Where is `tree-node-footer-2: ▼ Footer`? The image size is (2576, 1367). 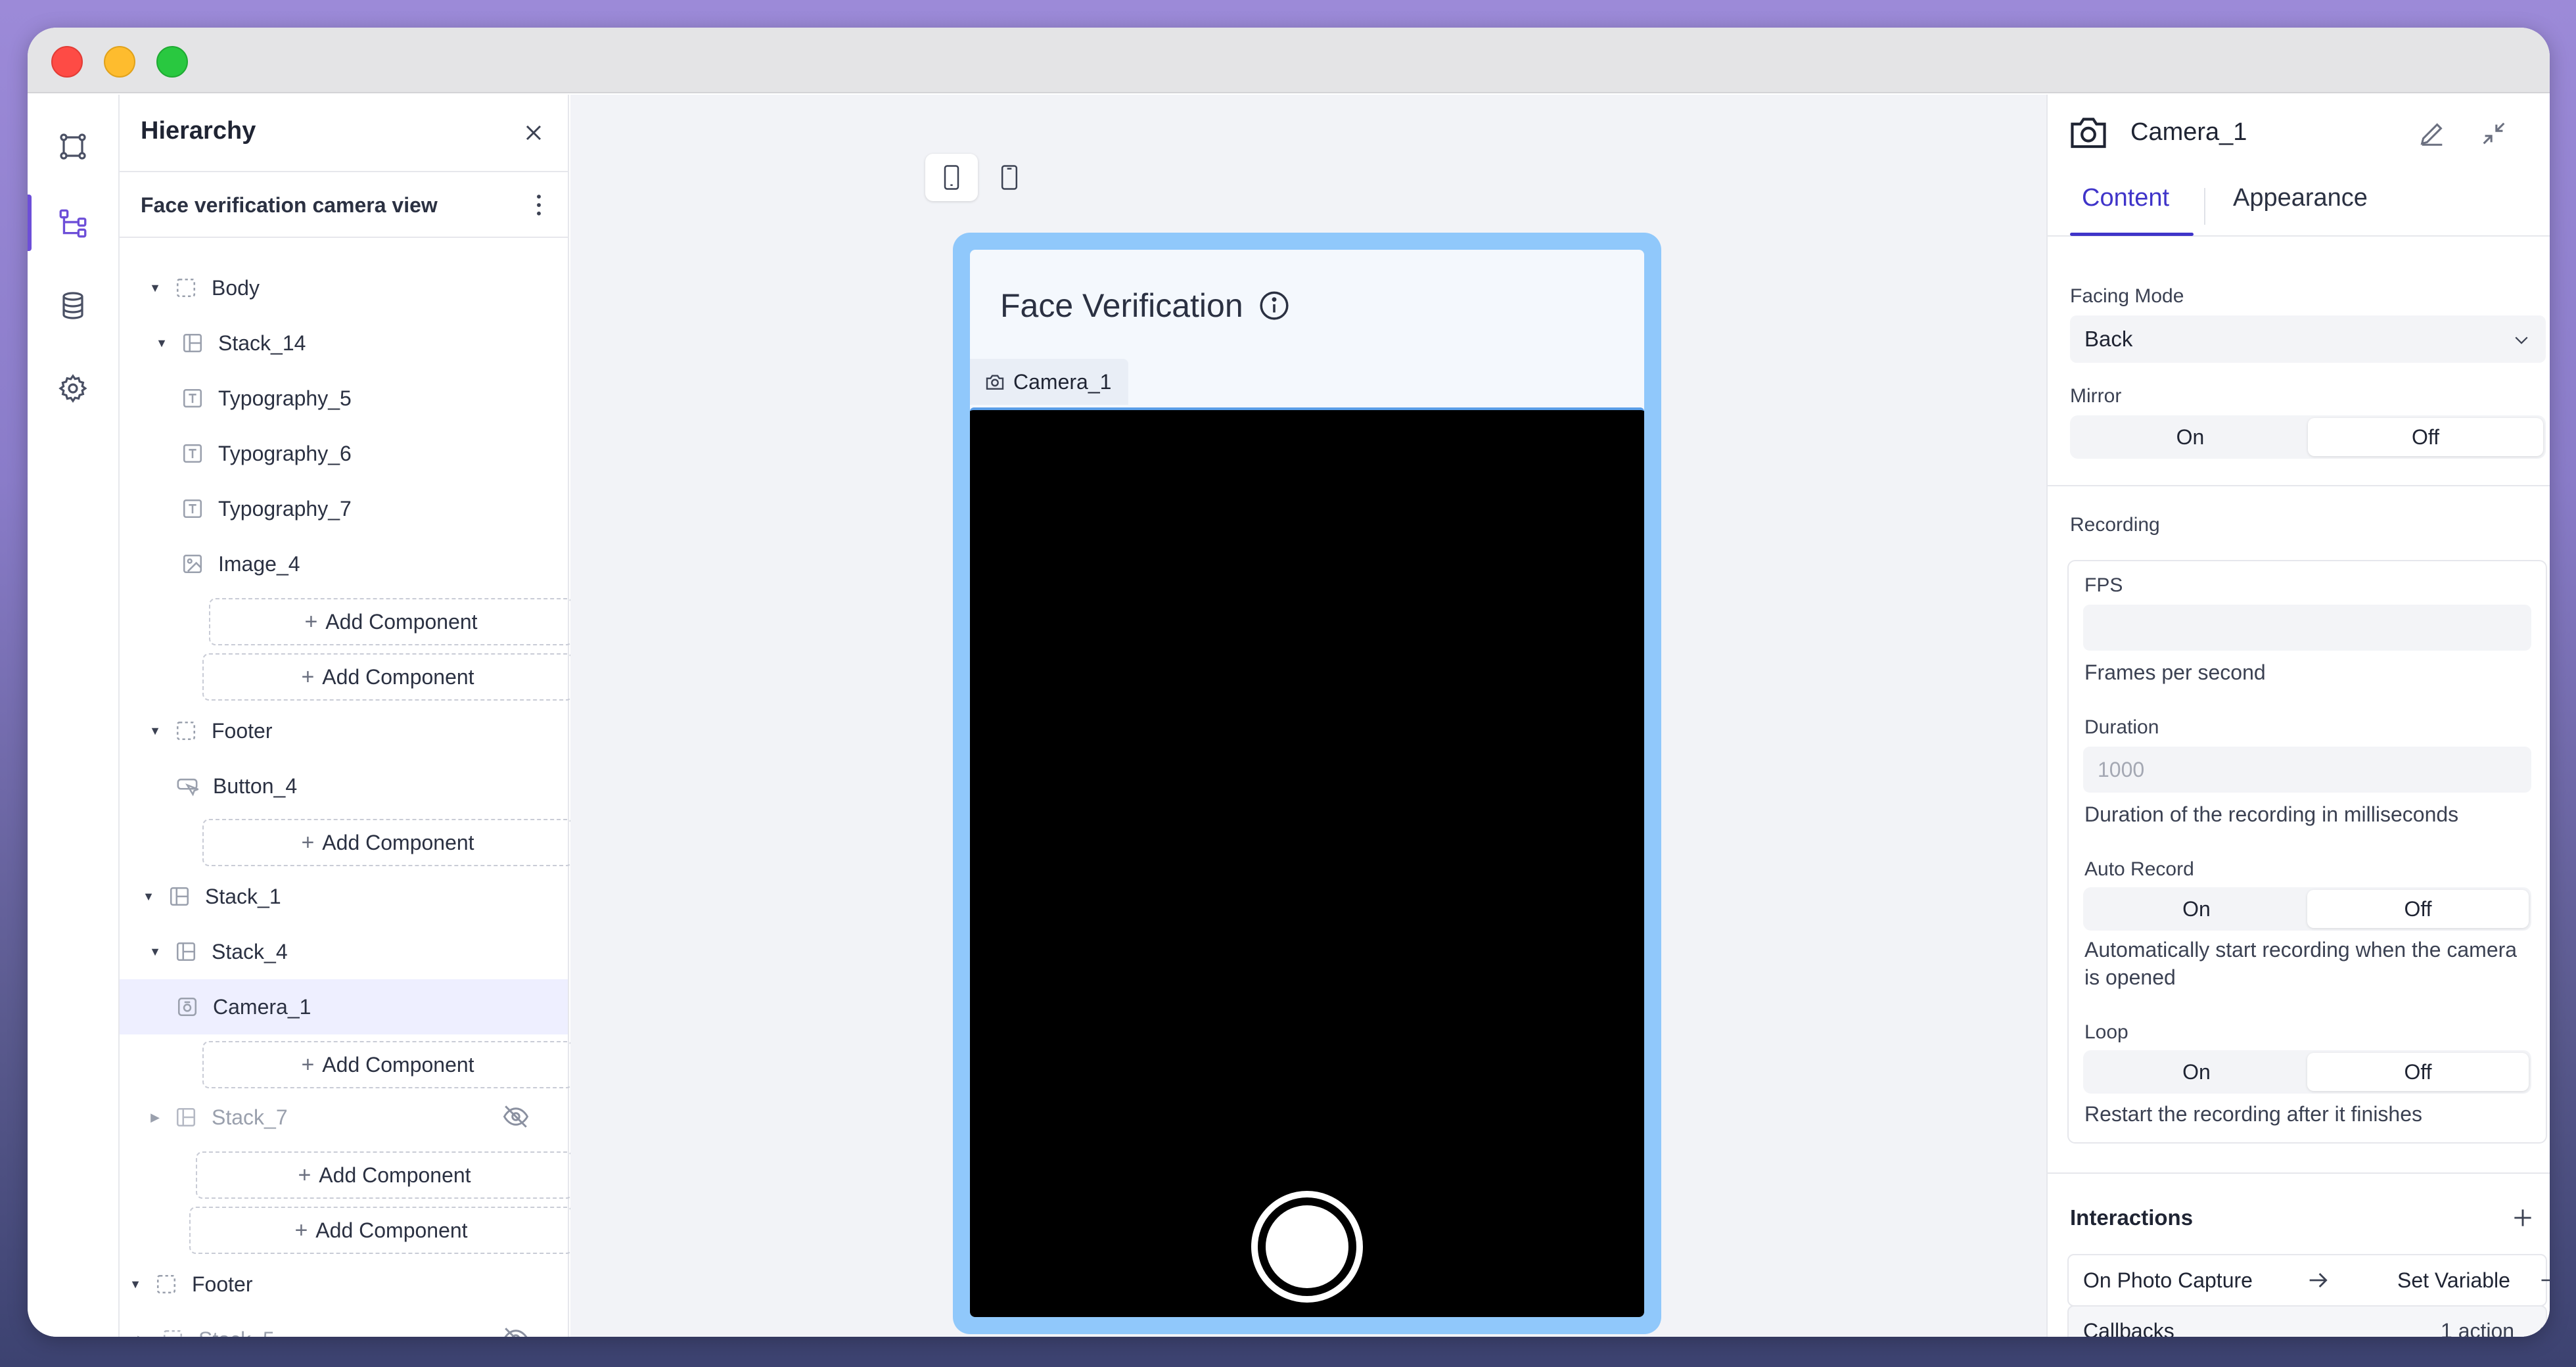
tree-node-footer-2: ▼ Footer is located at coordinates (344, 1284).